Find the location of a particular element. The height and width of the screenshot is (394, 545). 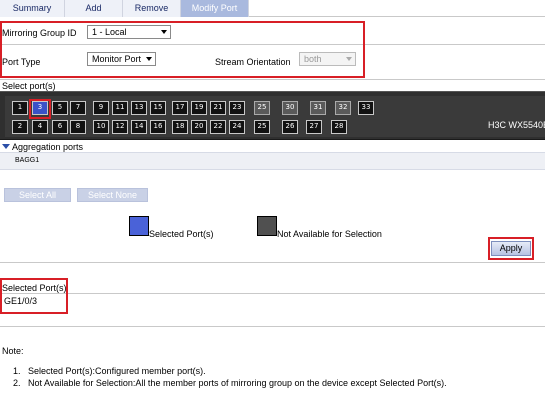

aggregation-title: Aggregation ports is located at coordinates (48, 147).